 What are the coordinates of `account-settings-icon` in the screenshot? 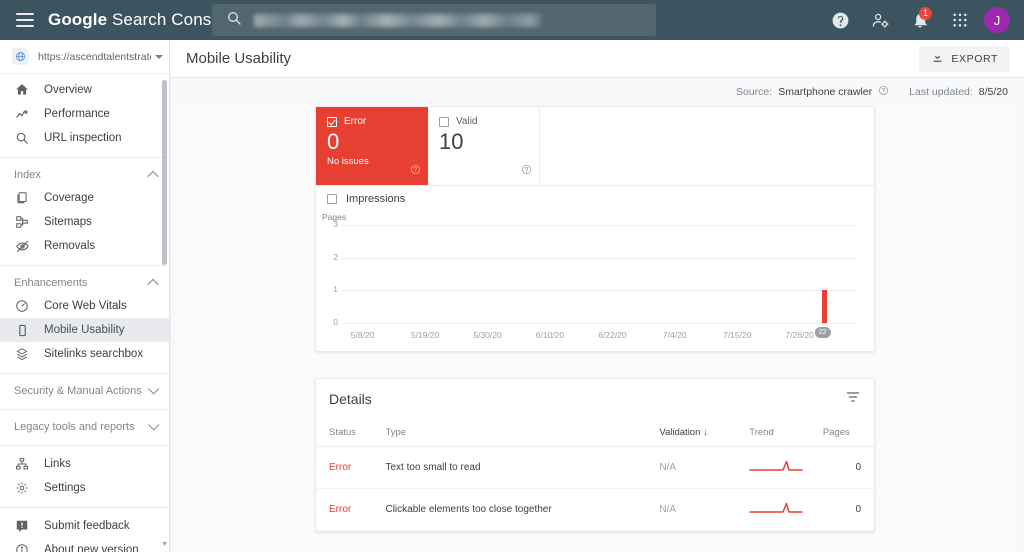 It's located at (880, 20).